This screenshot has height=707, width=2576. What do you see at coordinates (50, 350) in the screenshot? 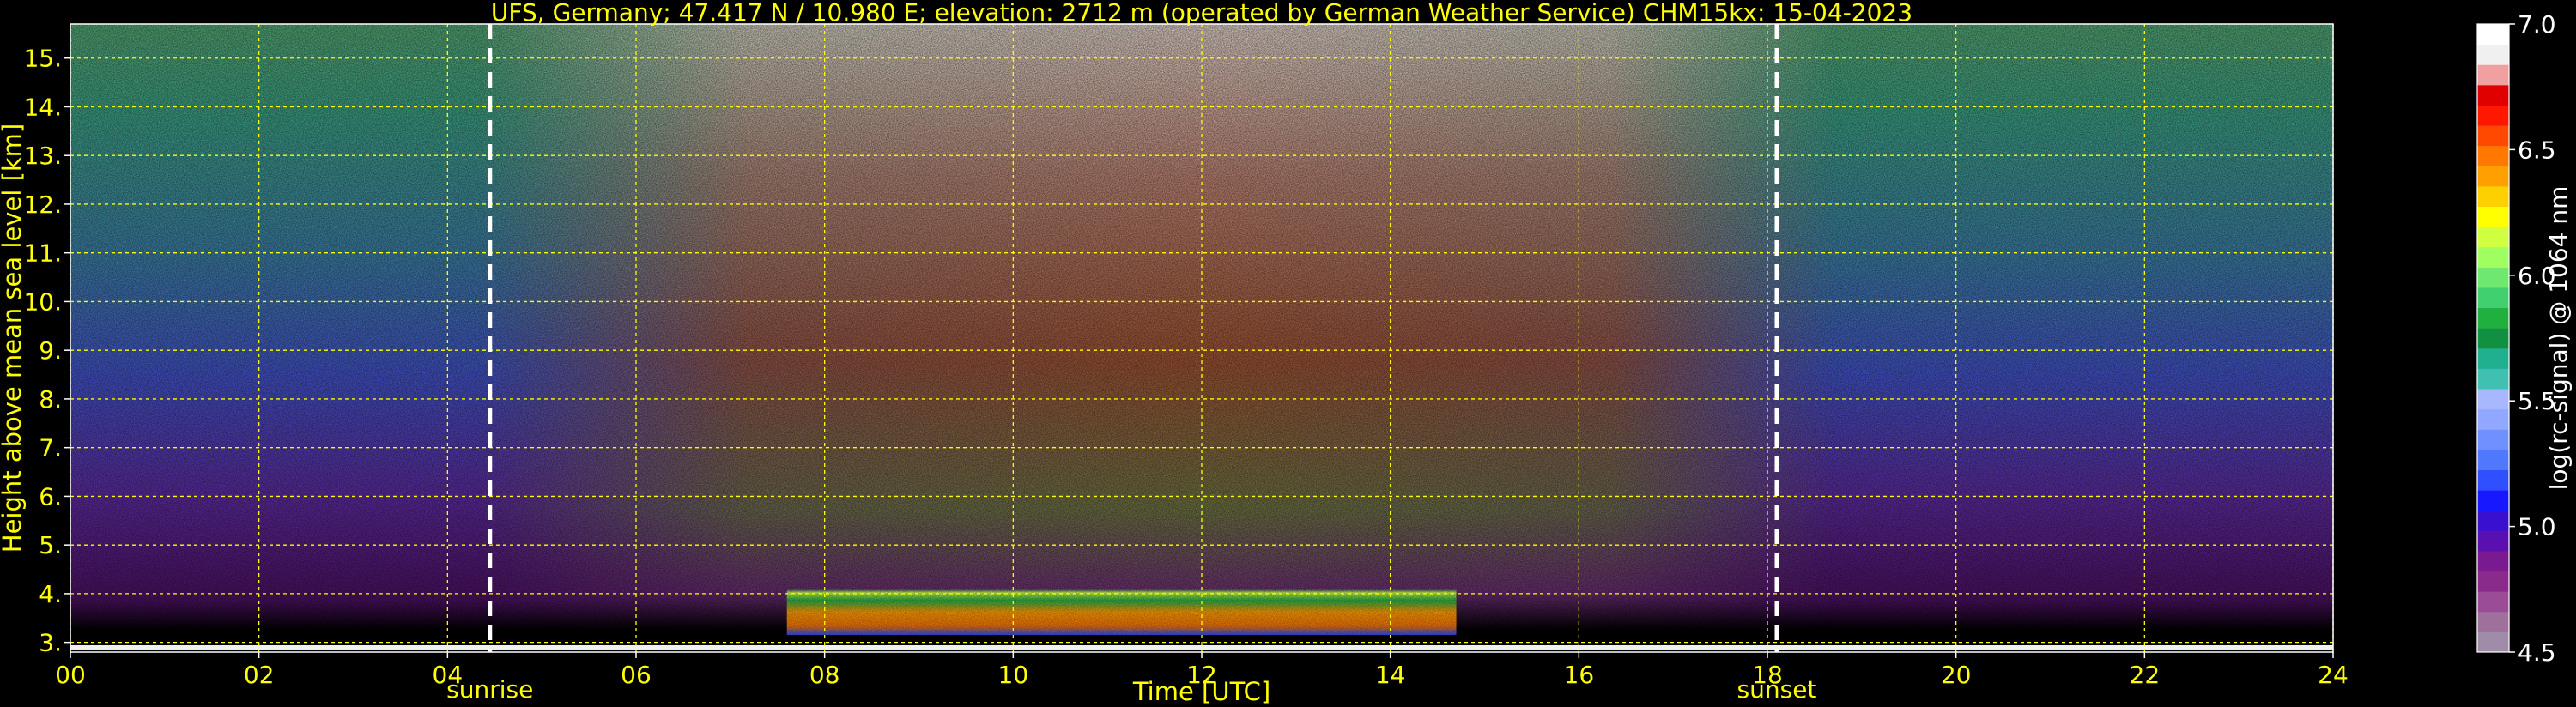
I see `y-tick-label: 9.` at bounding box center [50, 350].